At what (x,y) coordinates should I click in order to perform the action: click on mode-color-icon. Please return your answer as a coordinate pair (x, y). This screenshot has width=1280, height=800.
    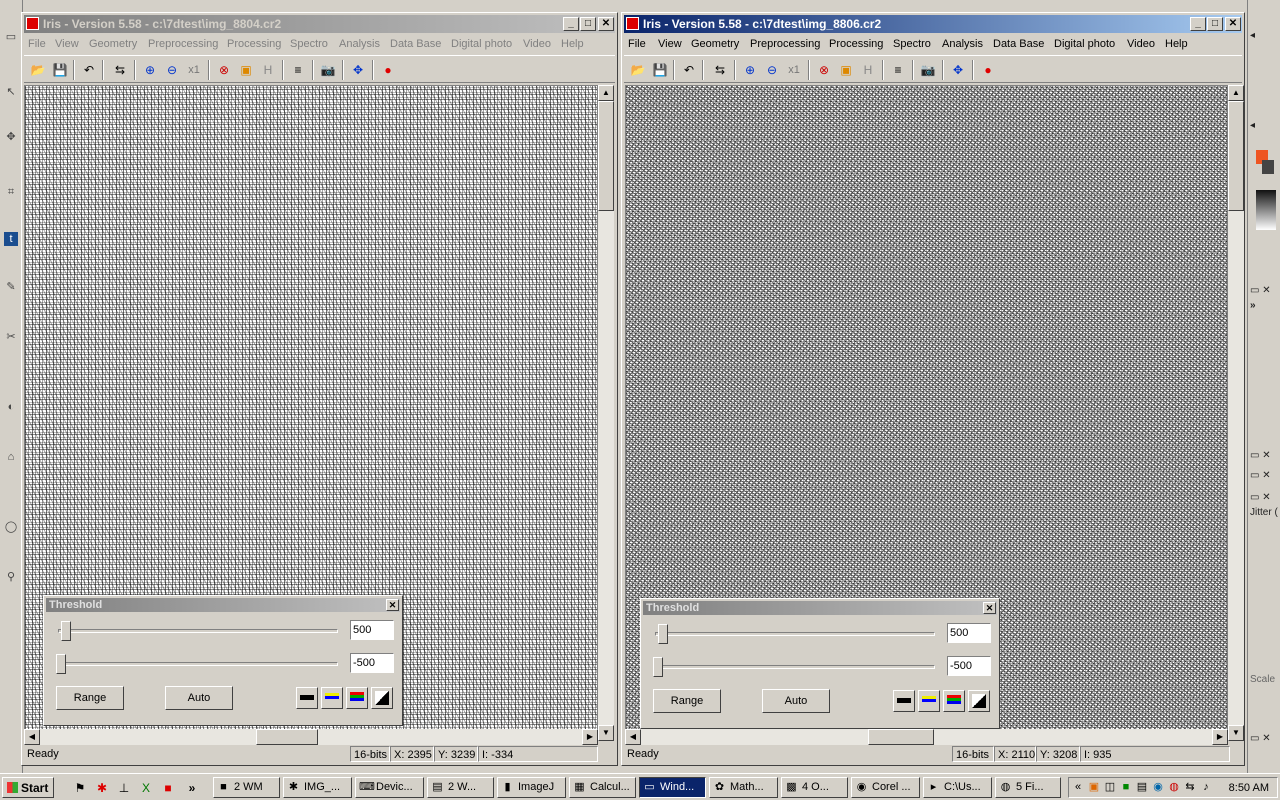
    Looking at the image, I should click on (929, 701).